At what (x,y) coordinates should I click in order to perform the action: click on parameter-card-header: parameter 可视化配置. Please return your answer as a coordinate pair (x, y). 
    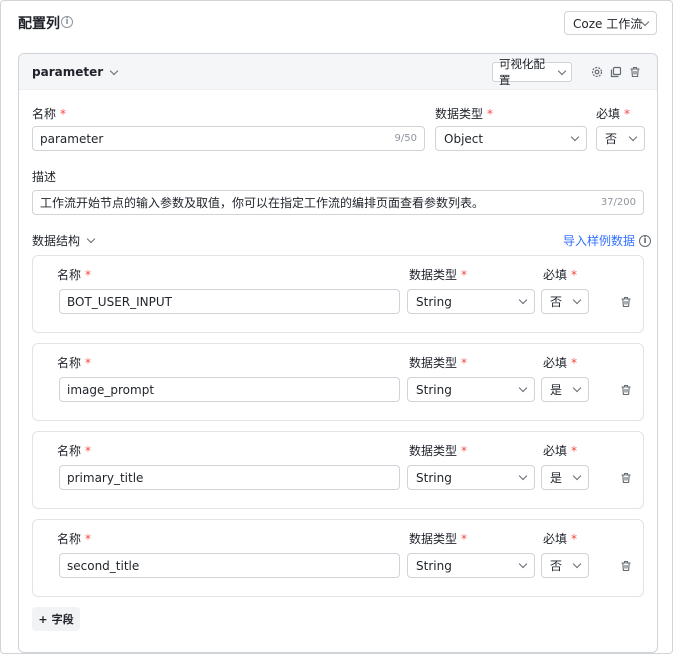
    Looking at the image, I should click on (338, 72).